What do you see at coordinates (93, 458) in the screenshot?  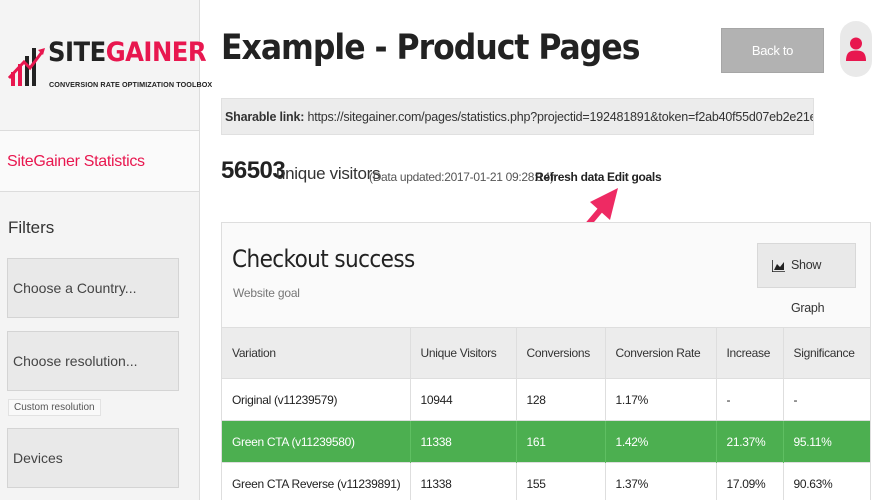 I see `devices-select: Devices` at bounding box center [93, 458].